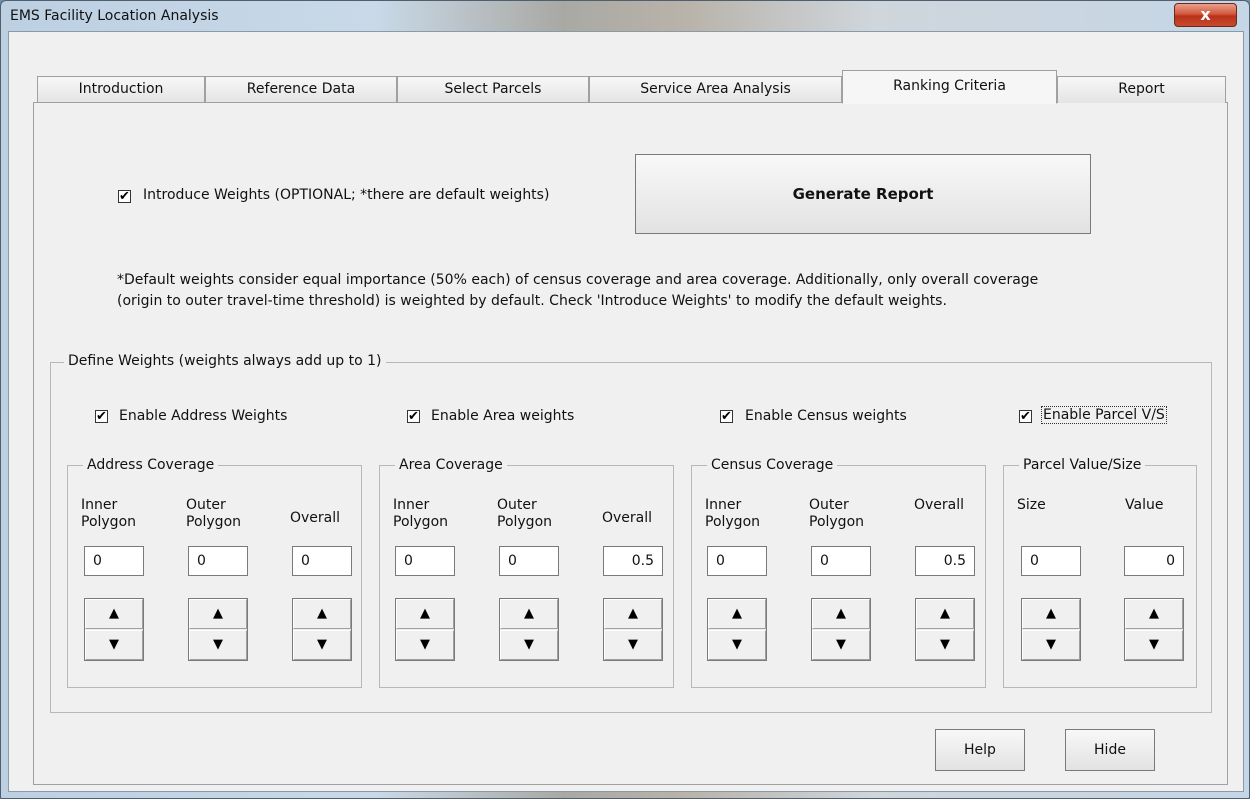 The image size is (1250, 799). What do you see at coordinates (1154, 561) in the screenshot?
I see `parcel-value-input: 0` at bounding box center [1154, 561].